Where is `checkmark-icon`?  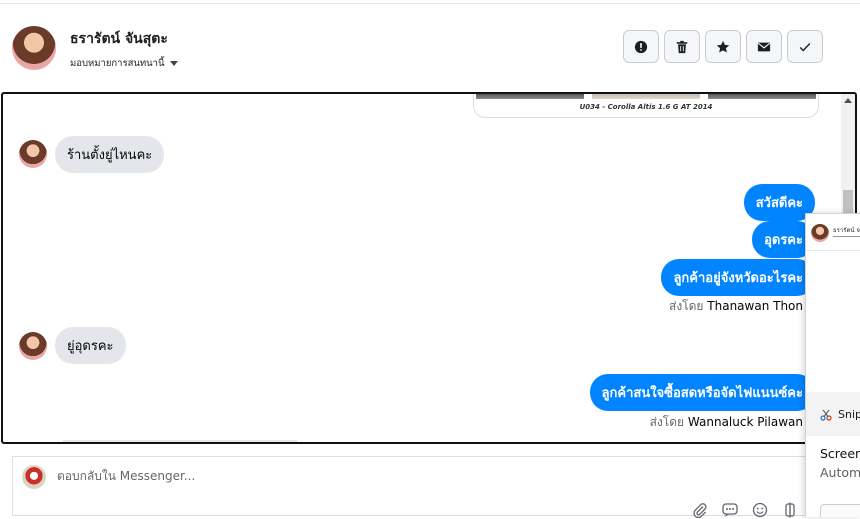 checkmark-icon is located at coordinates (805, 47).